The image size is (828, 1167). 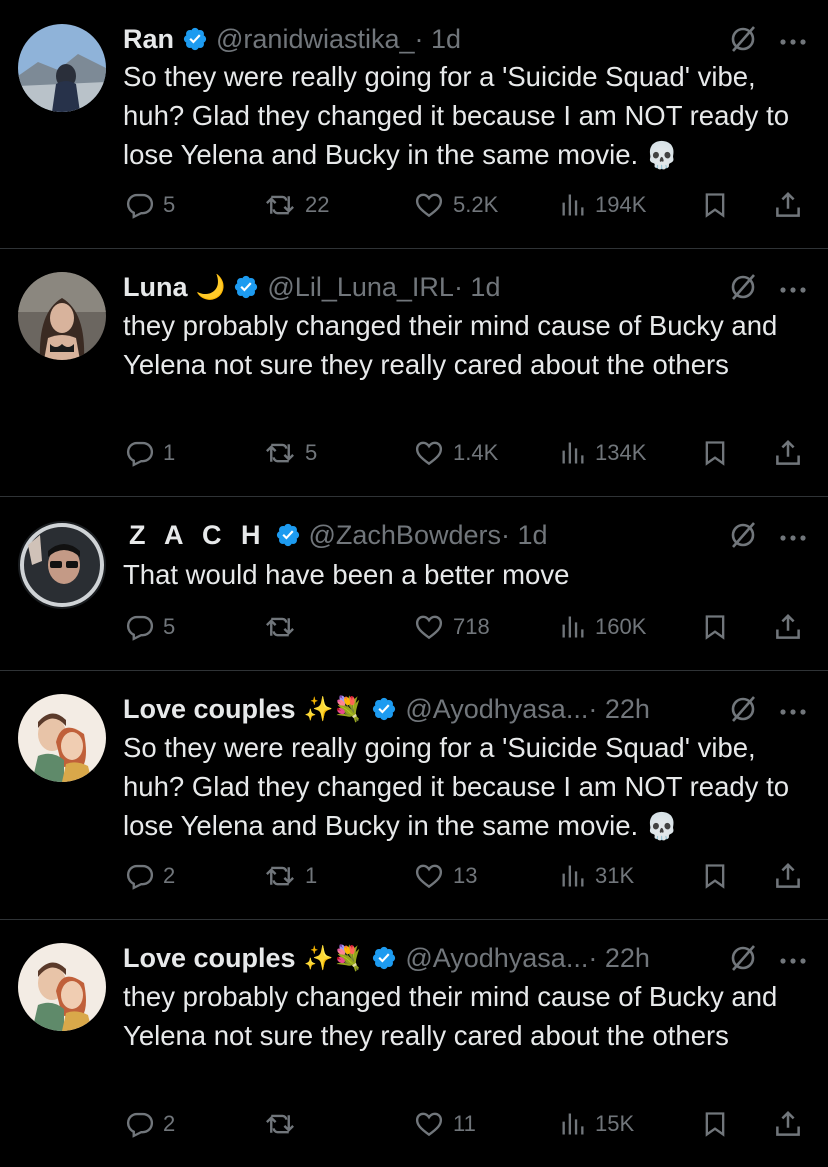 I want to click on views-count: 194K, so click(x=621, y=204).